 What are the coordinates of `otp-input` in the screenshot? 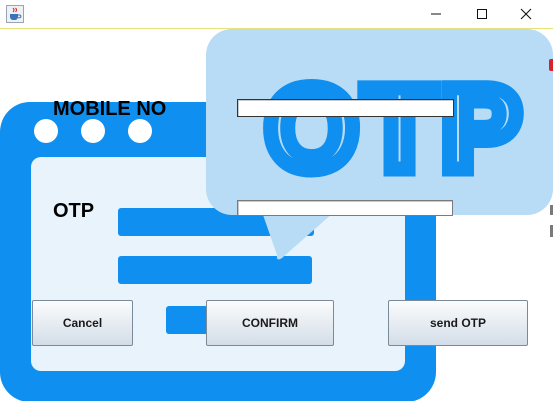 It's located at (345, 208).